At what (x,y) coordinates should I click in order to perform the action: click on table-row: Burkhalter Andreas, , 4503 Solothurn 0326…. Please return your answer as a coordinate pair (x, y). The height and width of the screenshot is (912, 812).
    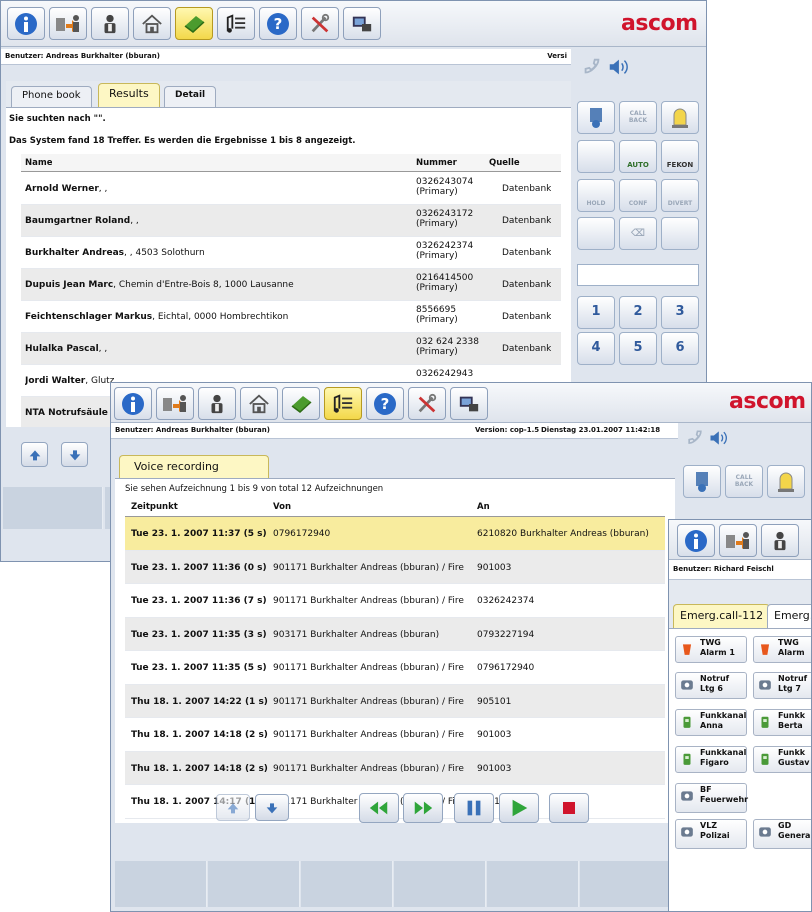
    Looking at the image, I should click on (291, 253).